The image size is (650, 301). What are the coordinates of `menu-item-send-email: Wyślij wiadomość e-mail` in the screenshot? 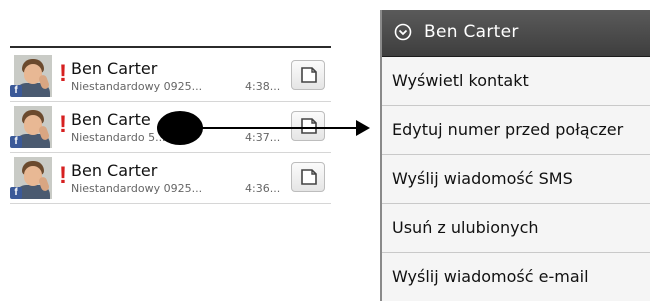 It's located at (516, 277).